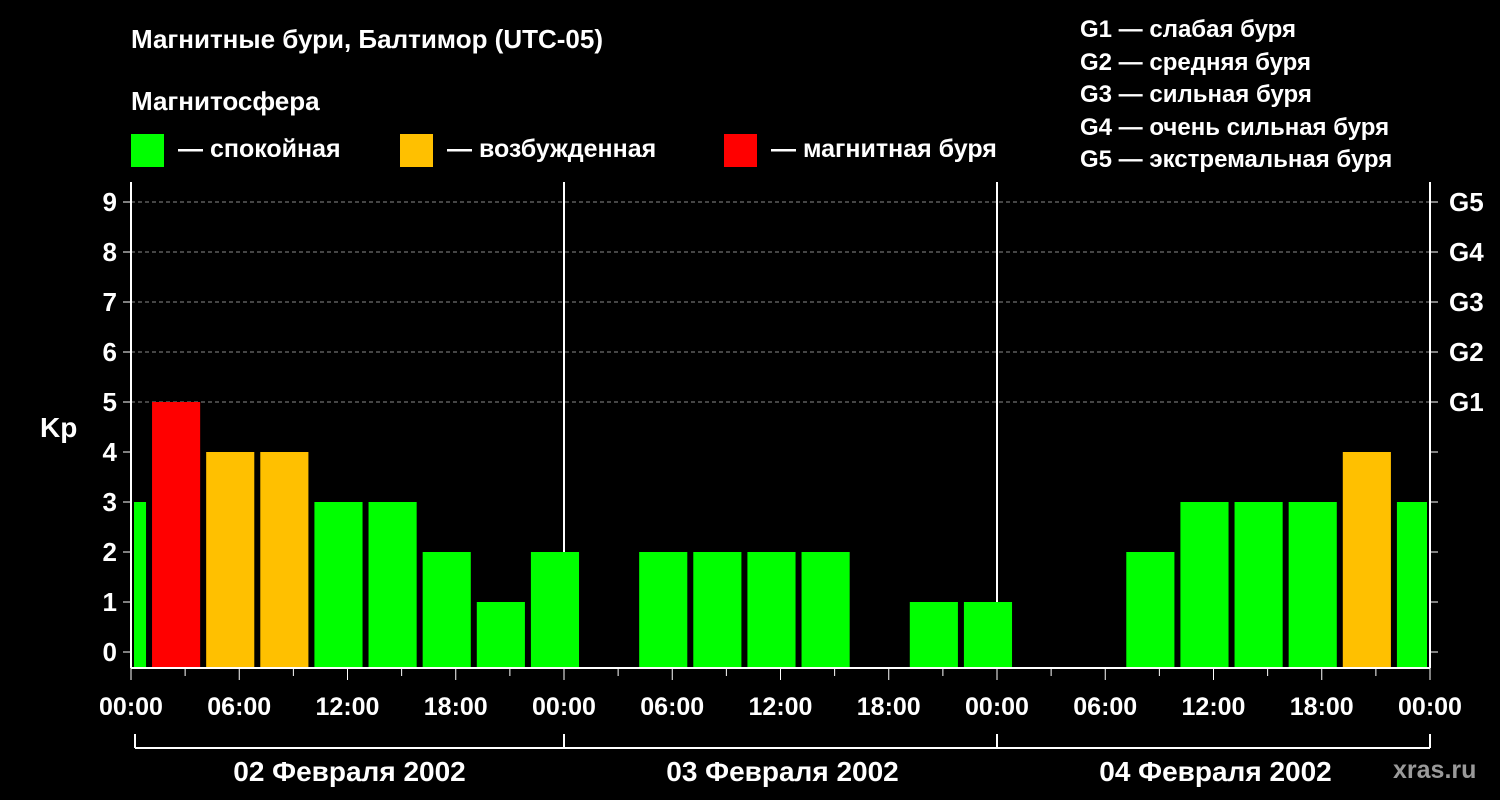 The width and height of the screenshot is (1500, 800). I want to click on g-scale-label: G3, so click(1466, 302).